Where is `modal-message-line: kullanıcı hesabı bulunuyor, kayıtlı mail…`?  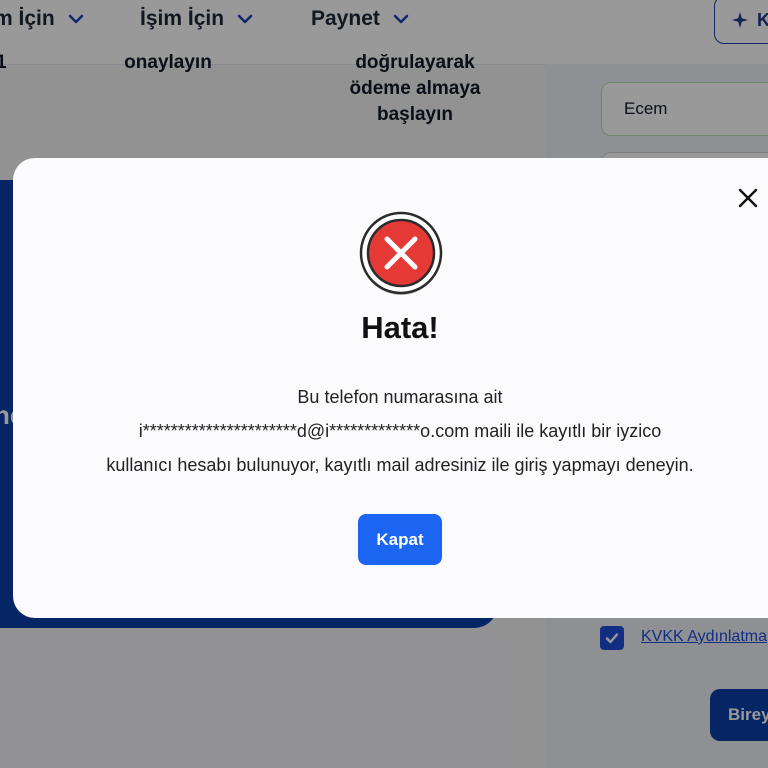 modal-message-line: kullanıcı hesabı bulunuyor, kayıtlı mail… is located at coordinates (400, 465).